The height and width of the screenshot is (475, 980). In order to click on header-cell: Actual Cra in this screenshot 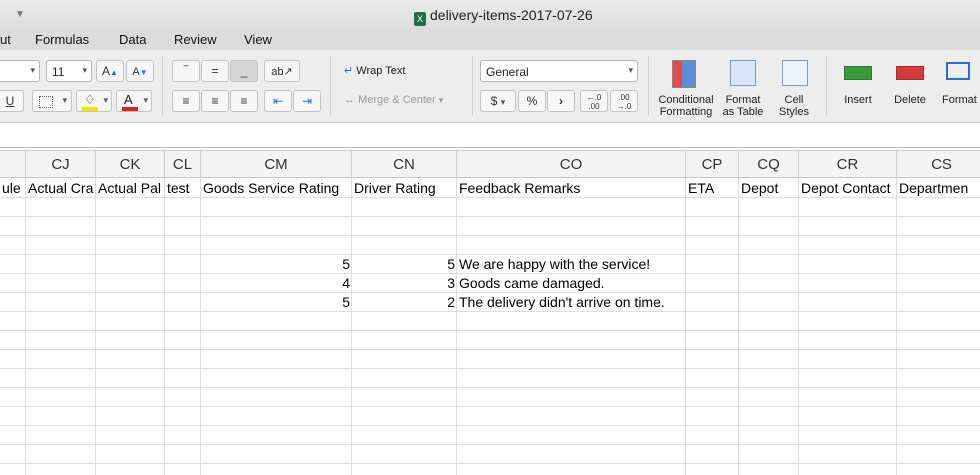, I will do `click(61, 188)`.